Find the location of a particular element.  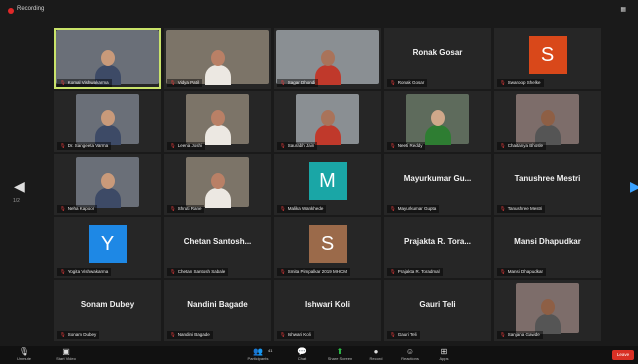

participant-name: Sonam Dubey is located at coordinates (82, 334).